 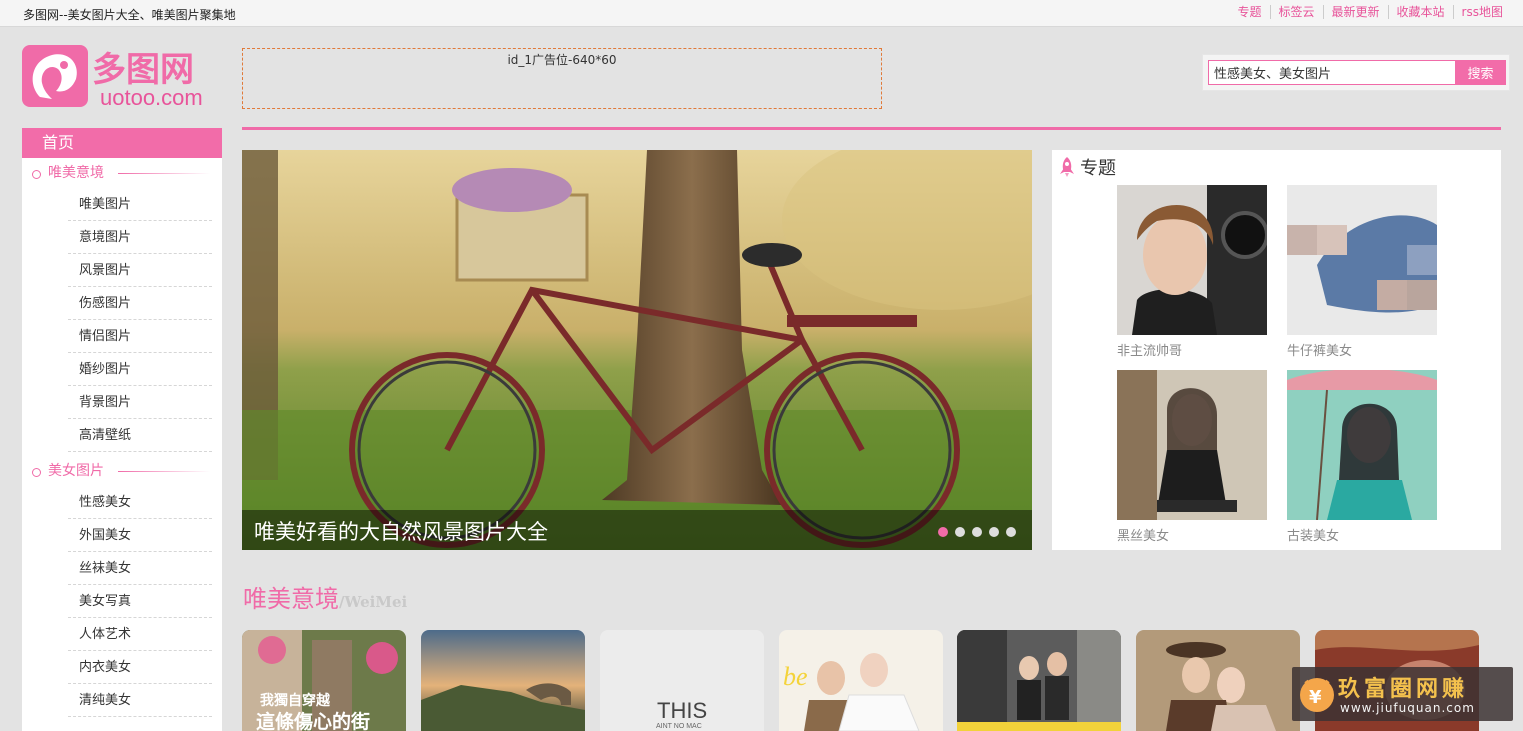 I want to click on thumb-image: 我獨自穿越 這條傷心的街, so click(x=324, y=680).